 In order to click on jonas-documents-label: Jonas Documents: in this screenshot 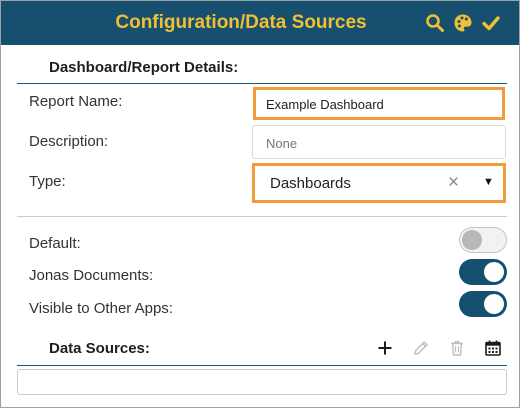, I will do `click(91, 275)`.